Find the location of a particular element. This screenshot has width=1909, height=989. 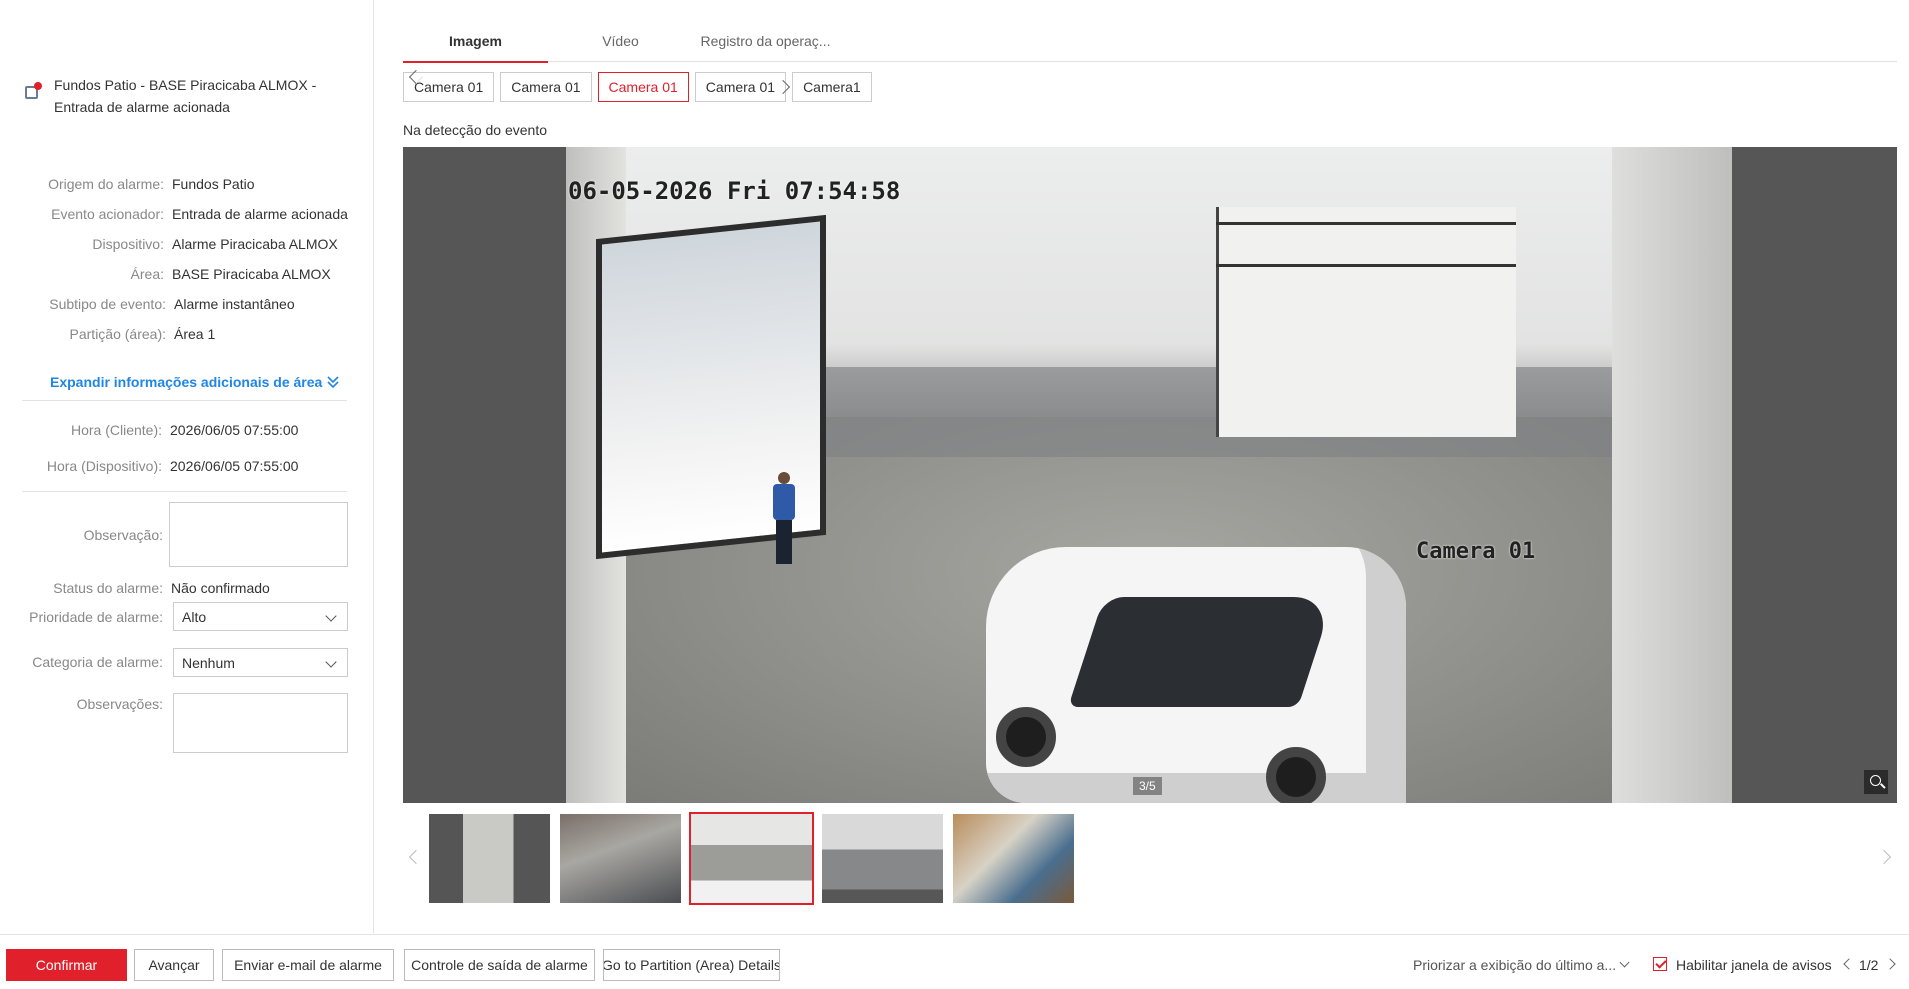

observacao-label: Observação: is located at coordinates (123, 535).